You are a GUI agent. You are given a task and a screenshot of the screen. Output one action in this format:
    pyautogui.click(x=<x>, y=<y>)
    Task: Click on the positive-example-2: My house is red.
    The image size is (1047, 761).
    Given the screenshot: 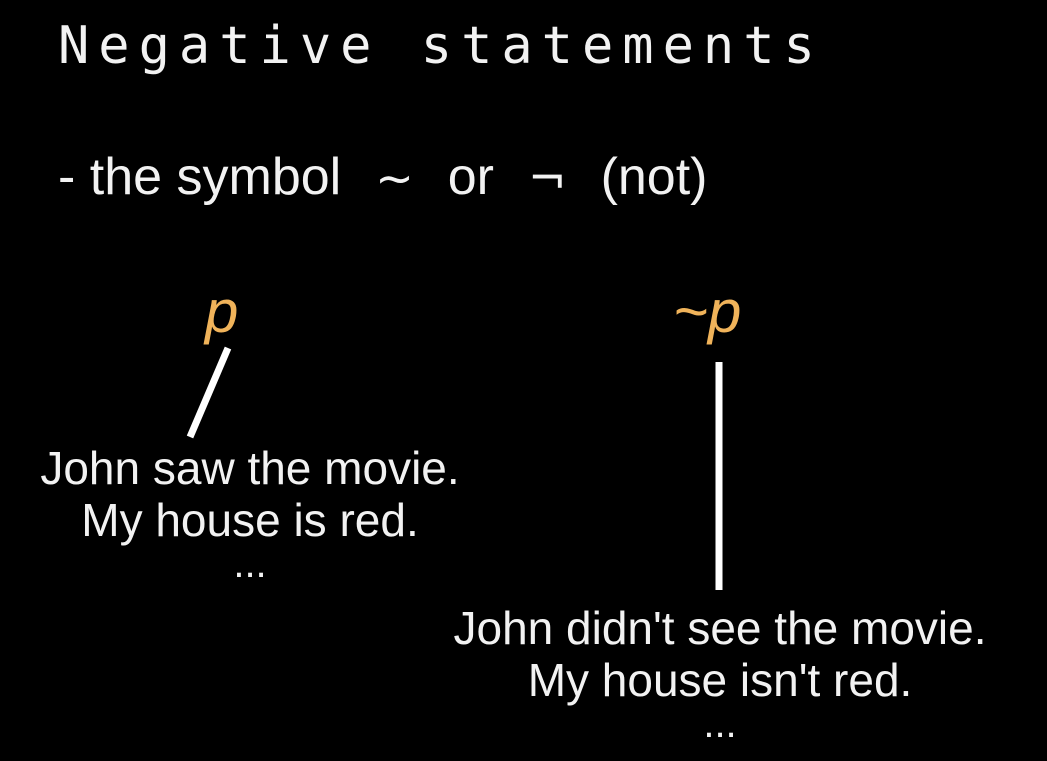 What is the action you would take?
    pyautogui.click(x=250, y=520)
    